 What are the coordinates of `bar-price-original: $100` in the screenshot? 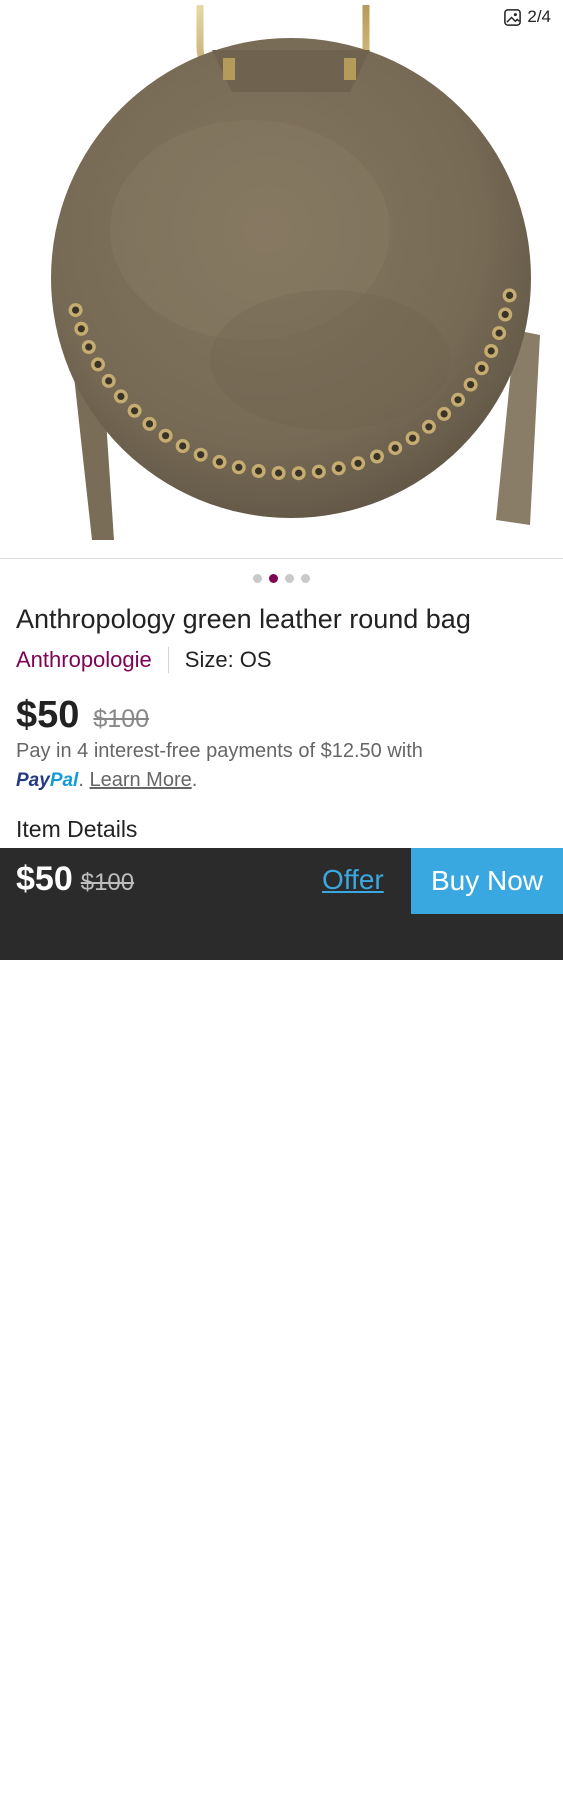 It's located at (107, 882).